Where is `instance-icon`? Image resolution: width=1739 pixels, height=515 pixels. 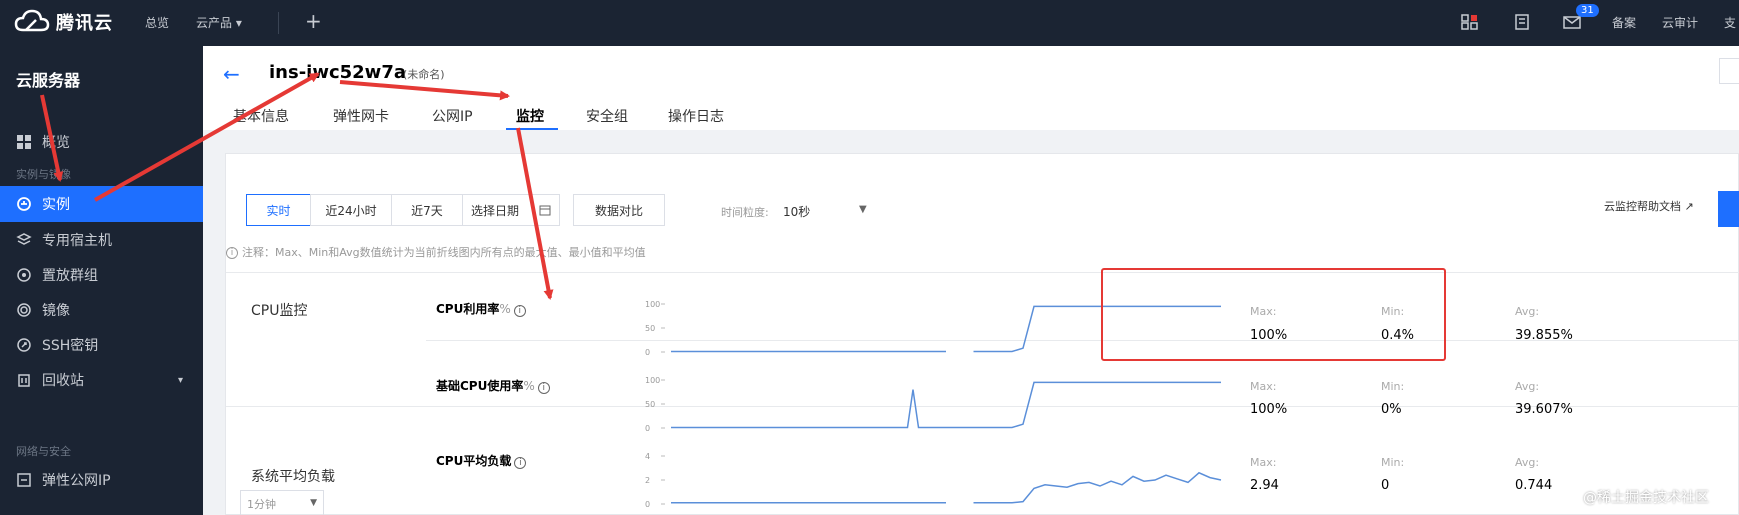
instance-icon is located at coordinates (24, 204).